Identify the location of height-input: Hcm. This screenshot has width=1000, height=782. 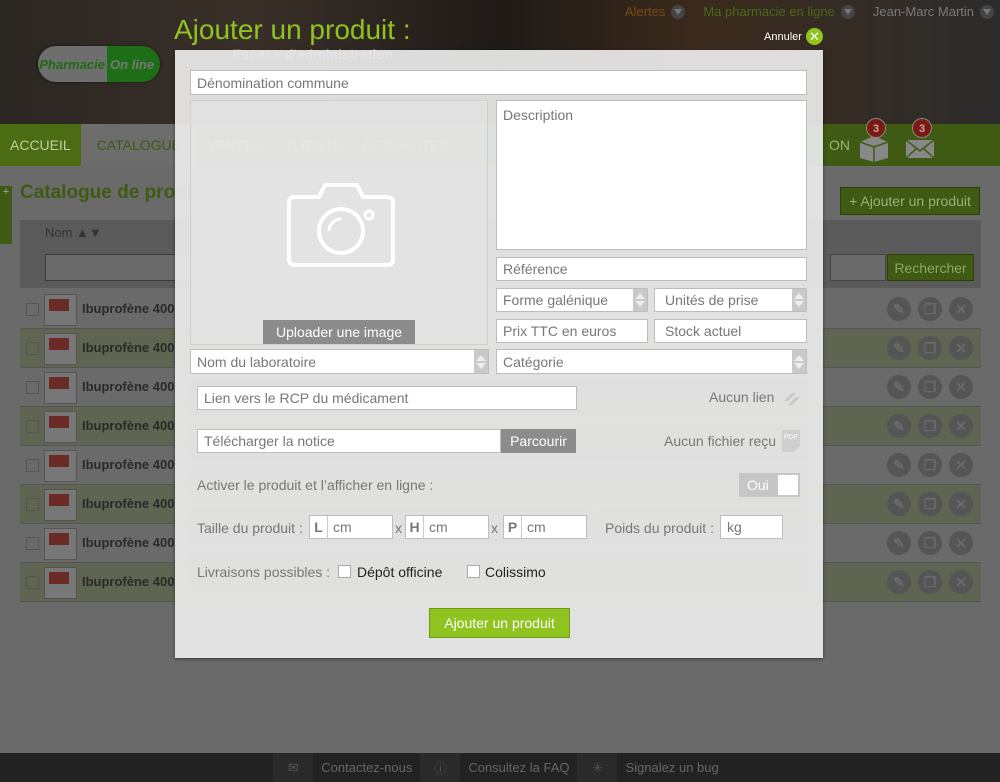
(447, 527).